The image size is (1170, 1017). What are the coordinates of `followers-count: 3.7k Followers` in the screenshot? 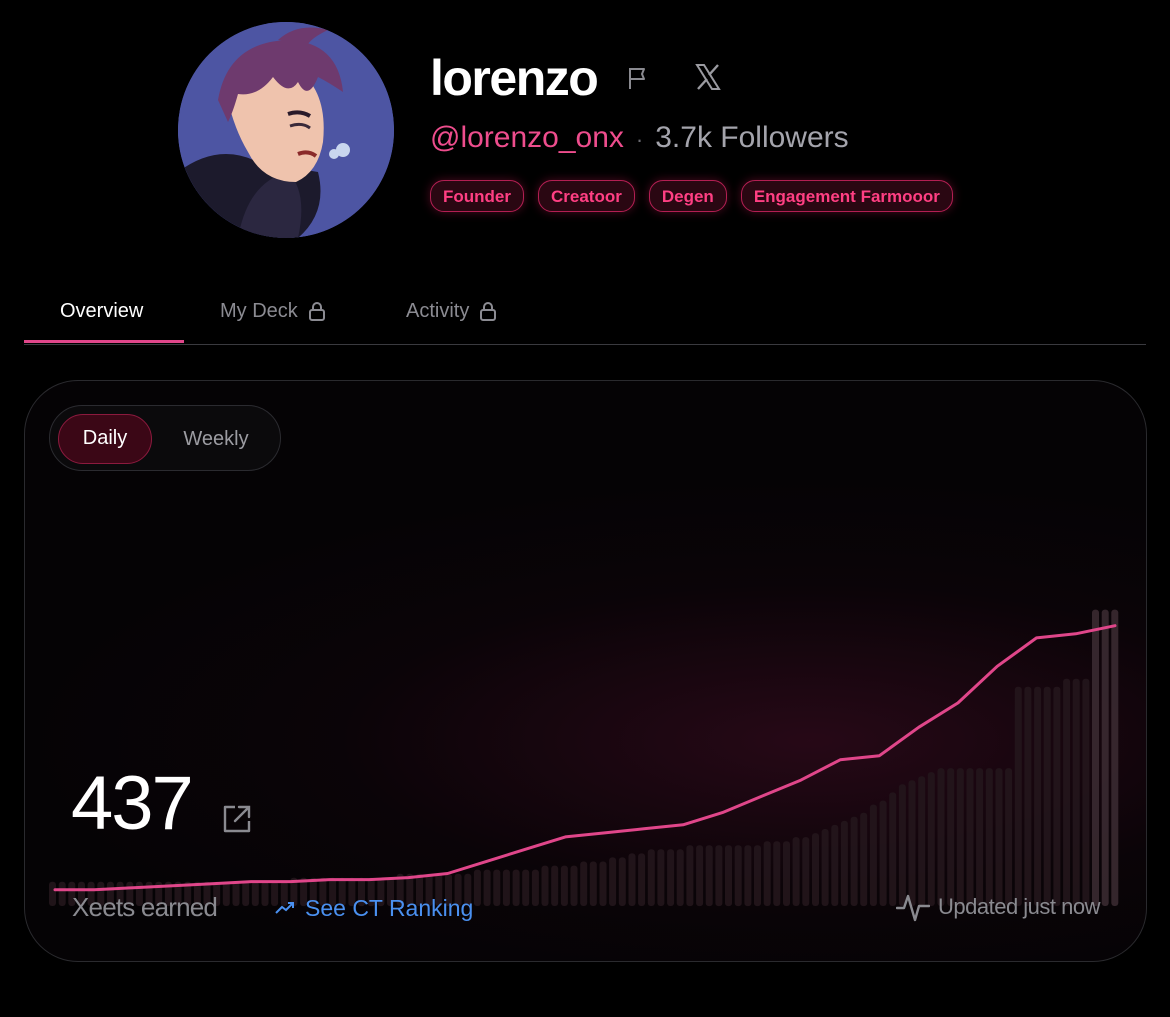 It's located at (752, 137).